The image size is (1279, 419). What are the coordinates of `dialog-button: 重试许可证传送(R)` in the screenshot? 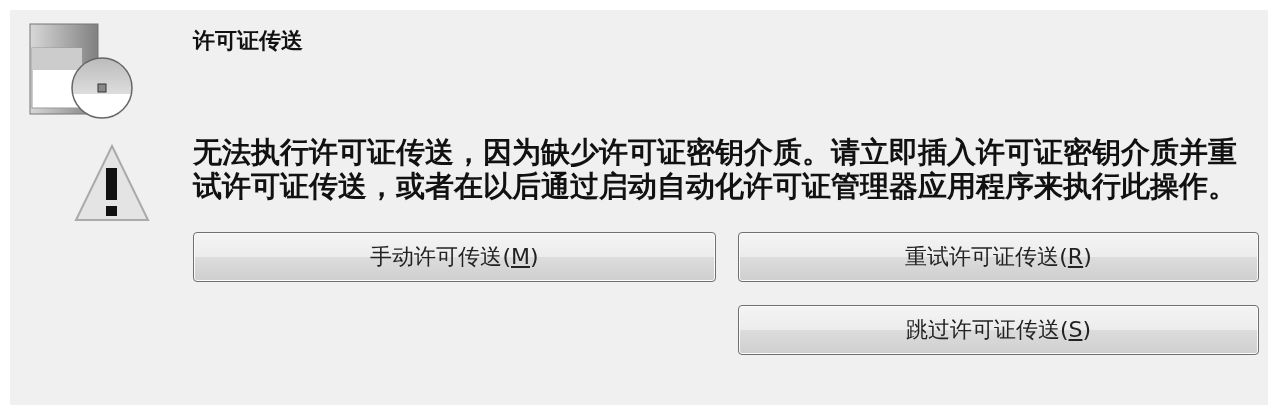 It's located at (998, 257).